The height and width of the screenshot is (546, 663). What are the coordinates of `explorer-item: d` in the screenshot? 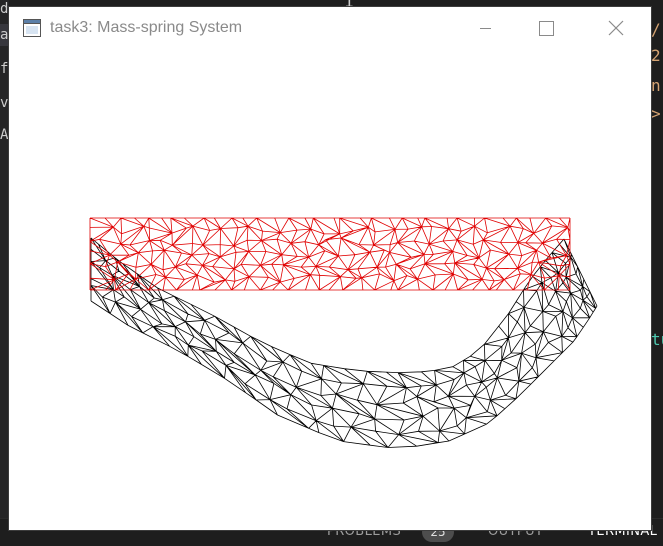 It's located at (4, 10).